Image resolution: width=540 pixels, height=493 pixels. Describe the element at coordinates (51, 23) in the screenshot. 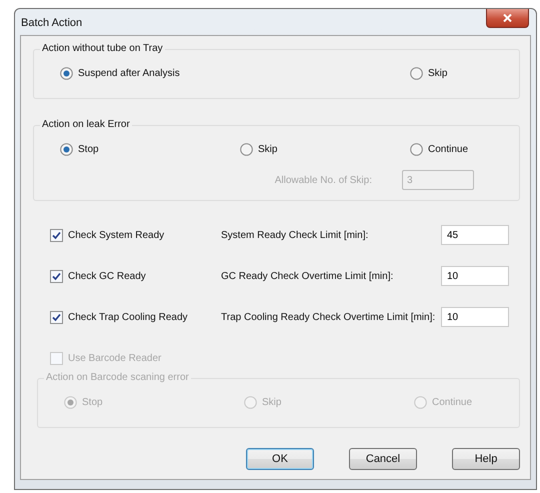

I see `window-title: Batch Action` at that location.